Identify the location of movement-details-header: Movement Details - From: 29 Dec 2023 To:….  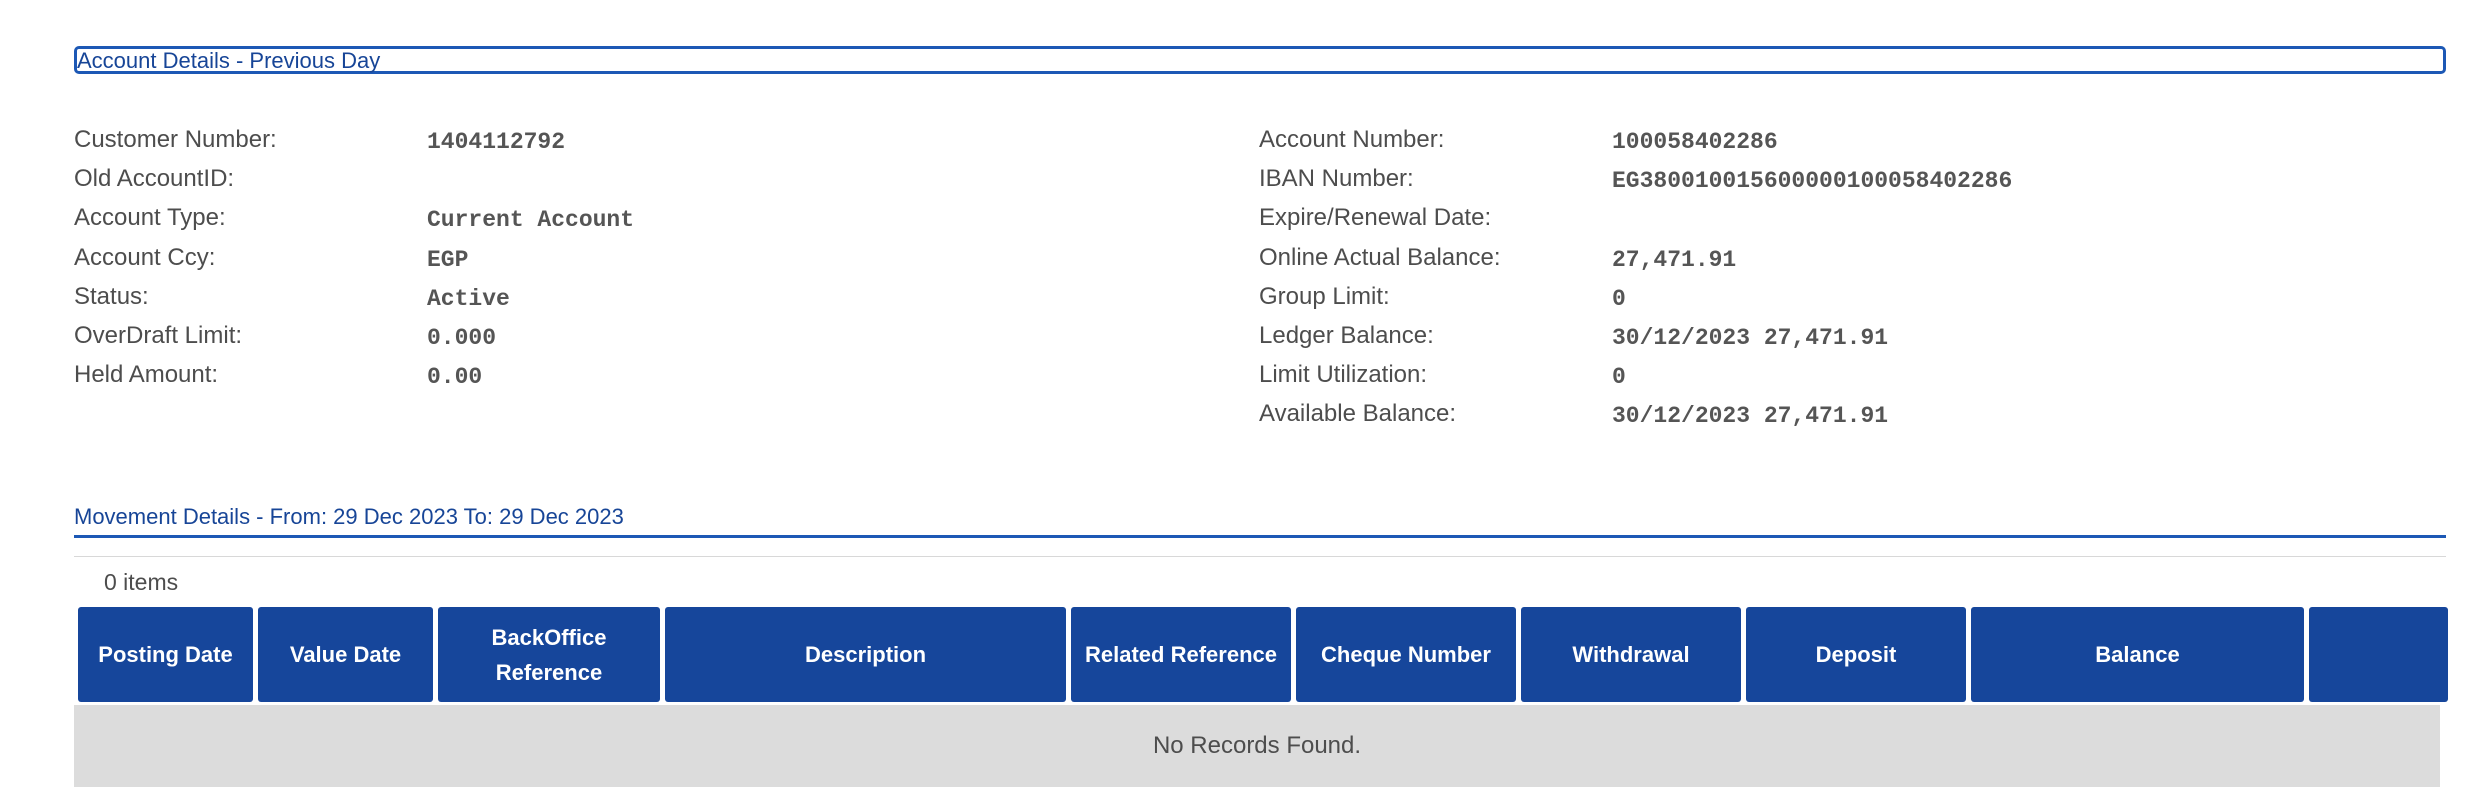
(1260, 521).